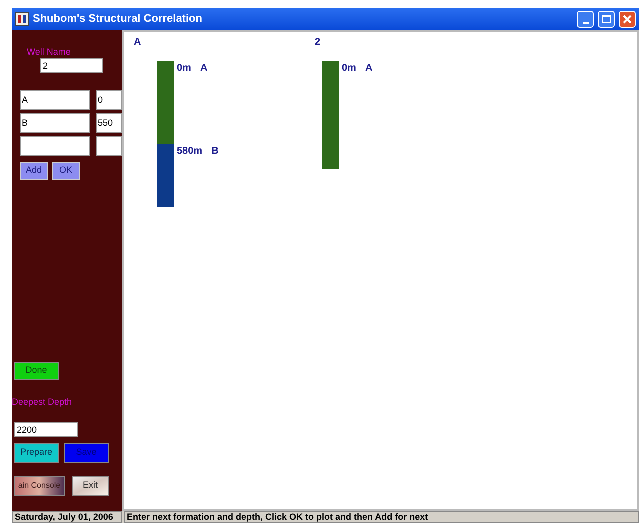  What do you see at coordinates (22, 19) in the screenshot?
I see `app-icon` at bounding box center [22, 19].